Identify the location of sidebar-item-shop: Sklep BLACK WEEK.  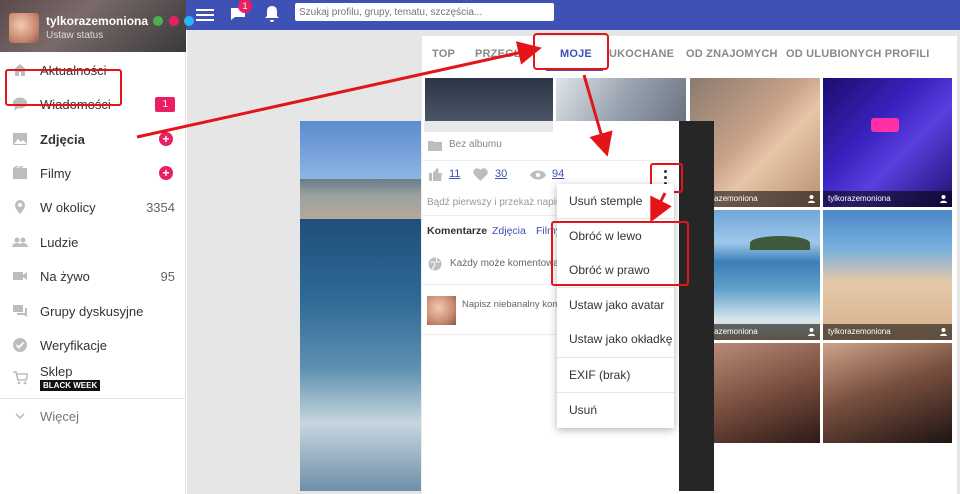
(93, 378).